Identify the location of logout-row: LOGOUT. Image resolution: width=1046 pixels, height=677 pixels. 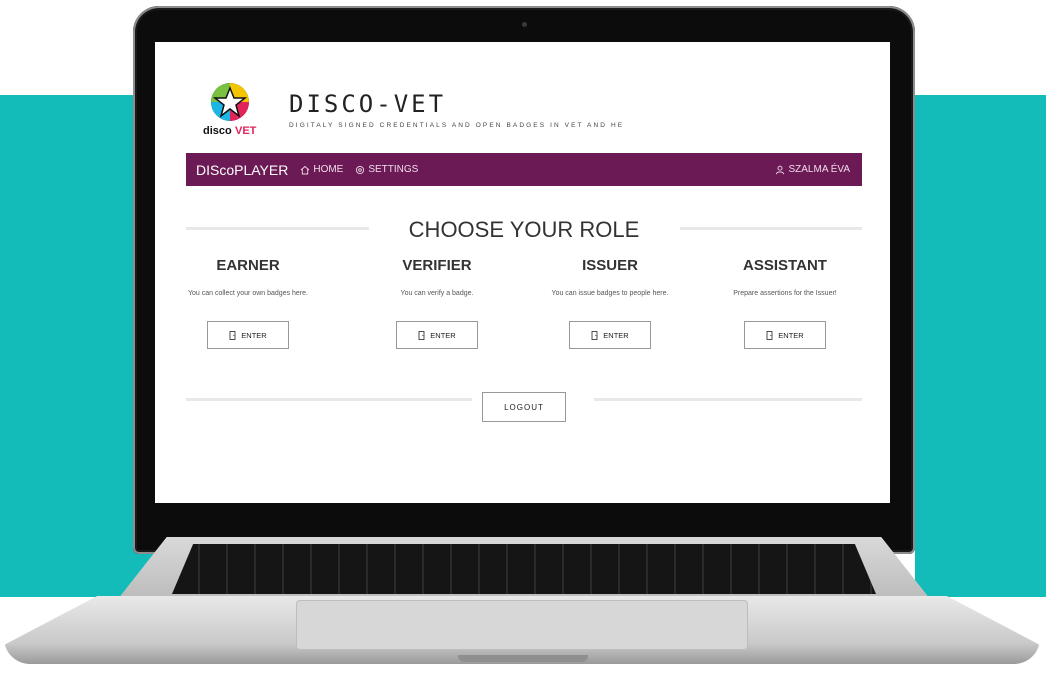
(524, 407).